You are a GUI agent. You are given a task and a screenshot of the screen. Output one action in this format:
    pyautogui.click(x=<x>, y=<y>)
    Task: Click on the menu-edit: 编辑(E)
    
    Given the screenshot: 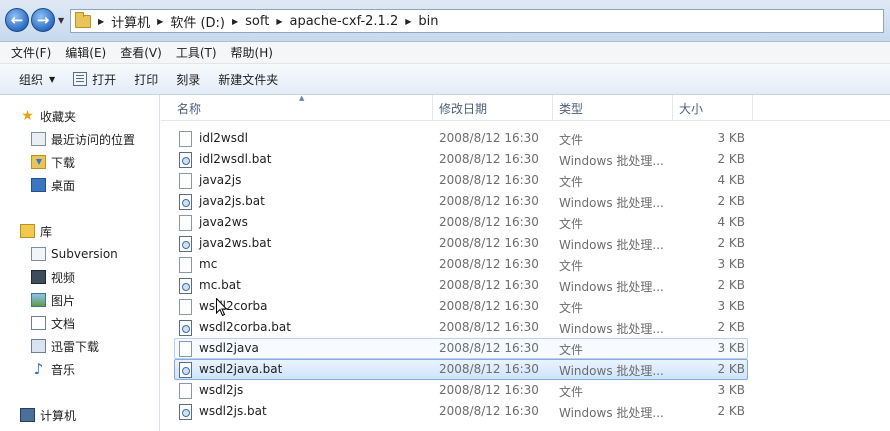 What is the action you would take?
    pyautogui.click(x=85, y=52)
    